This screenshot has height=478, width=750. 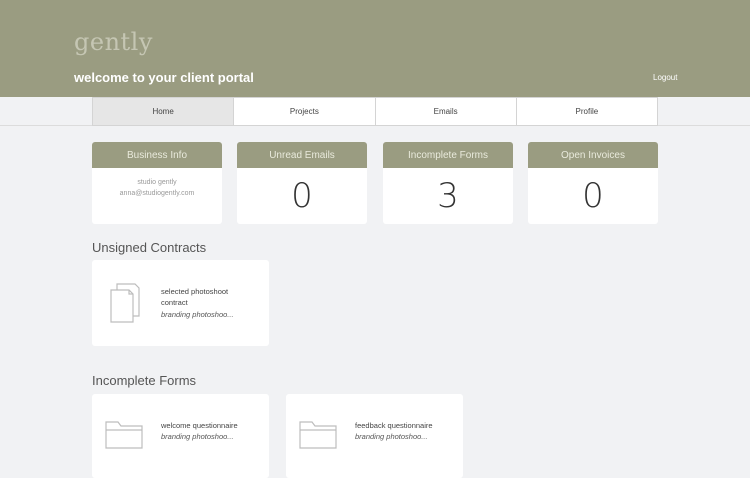 I want to click on incomplete-forms-card: Incomplete Forms 3, so click(x=448, y=183).